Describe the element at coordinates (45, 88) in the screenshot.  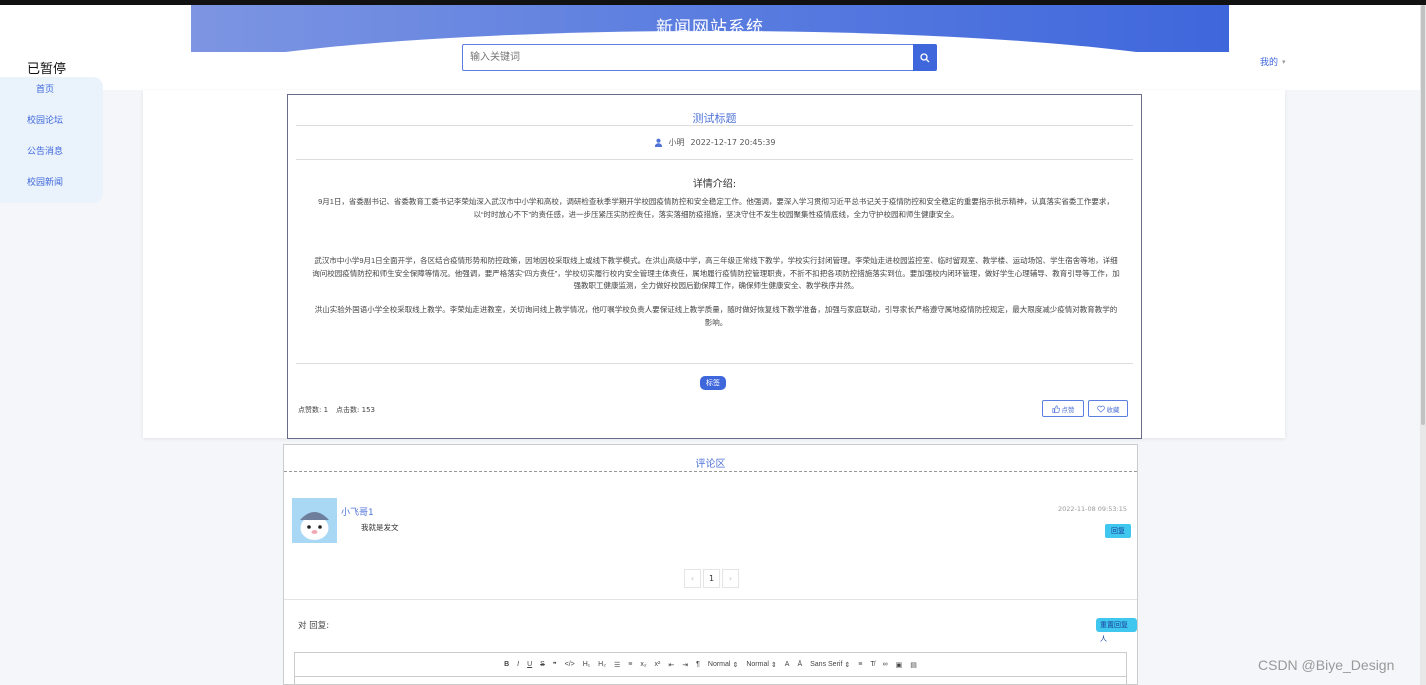
I see `sidebar-item-home: 首页` at that location.